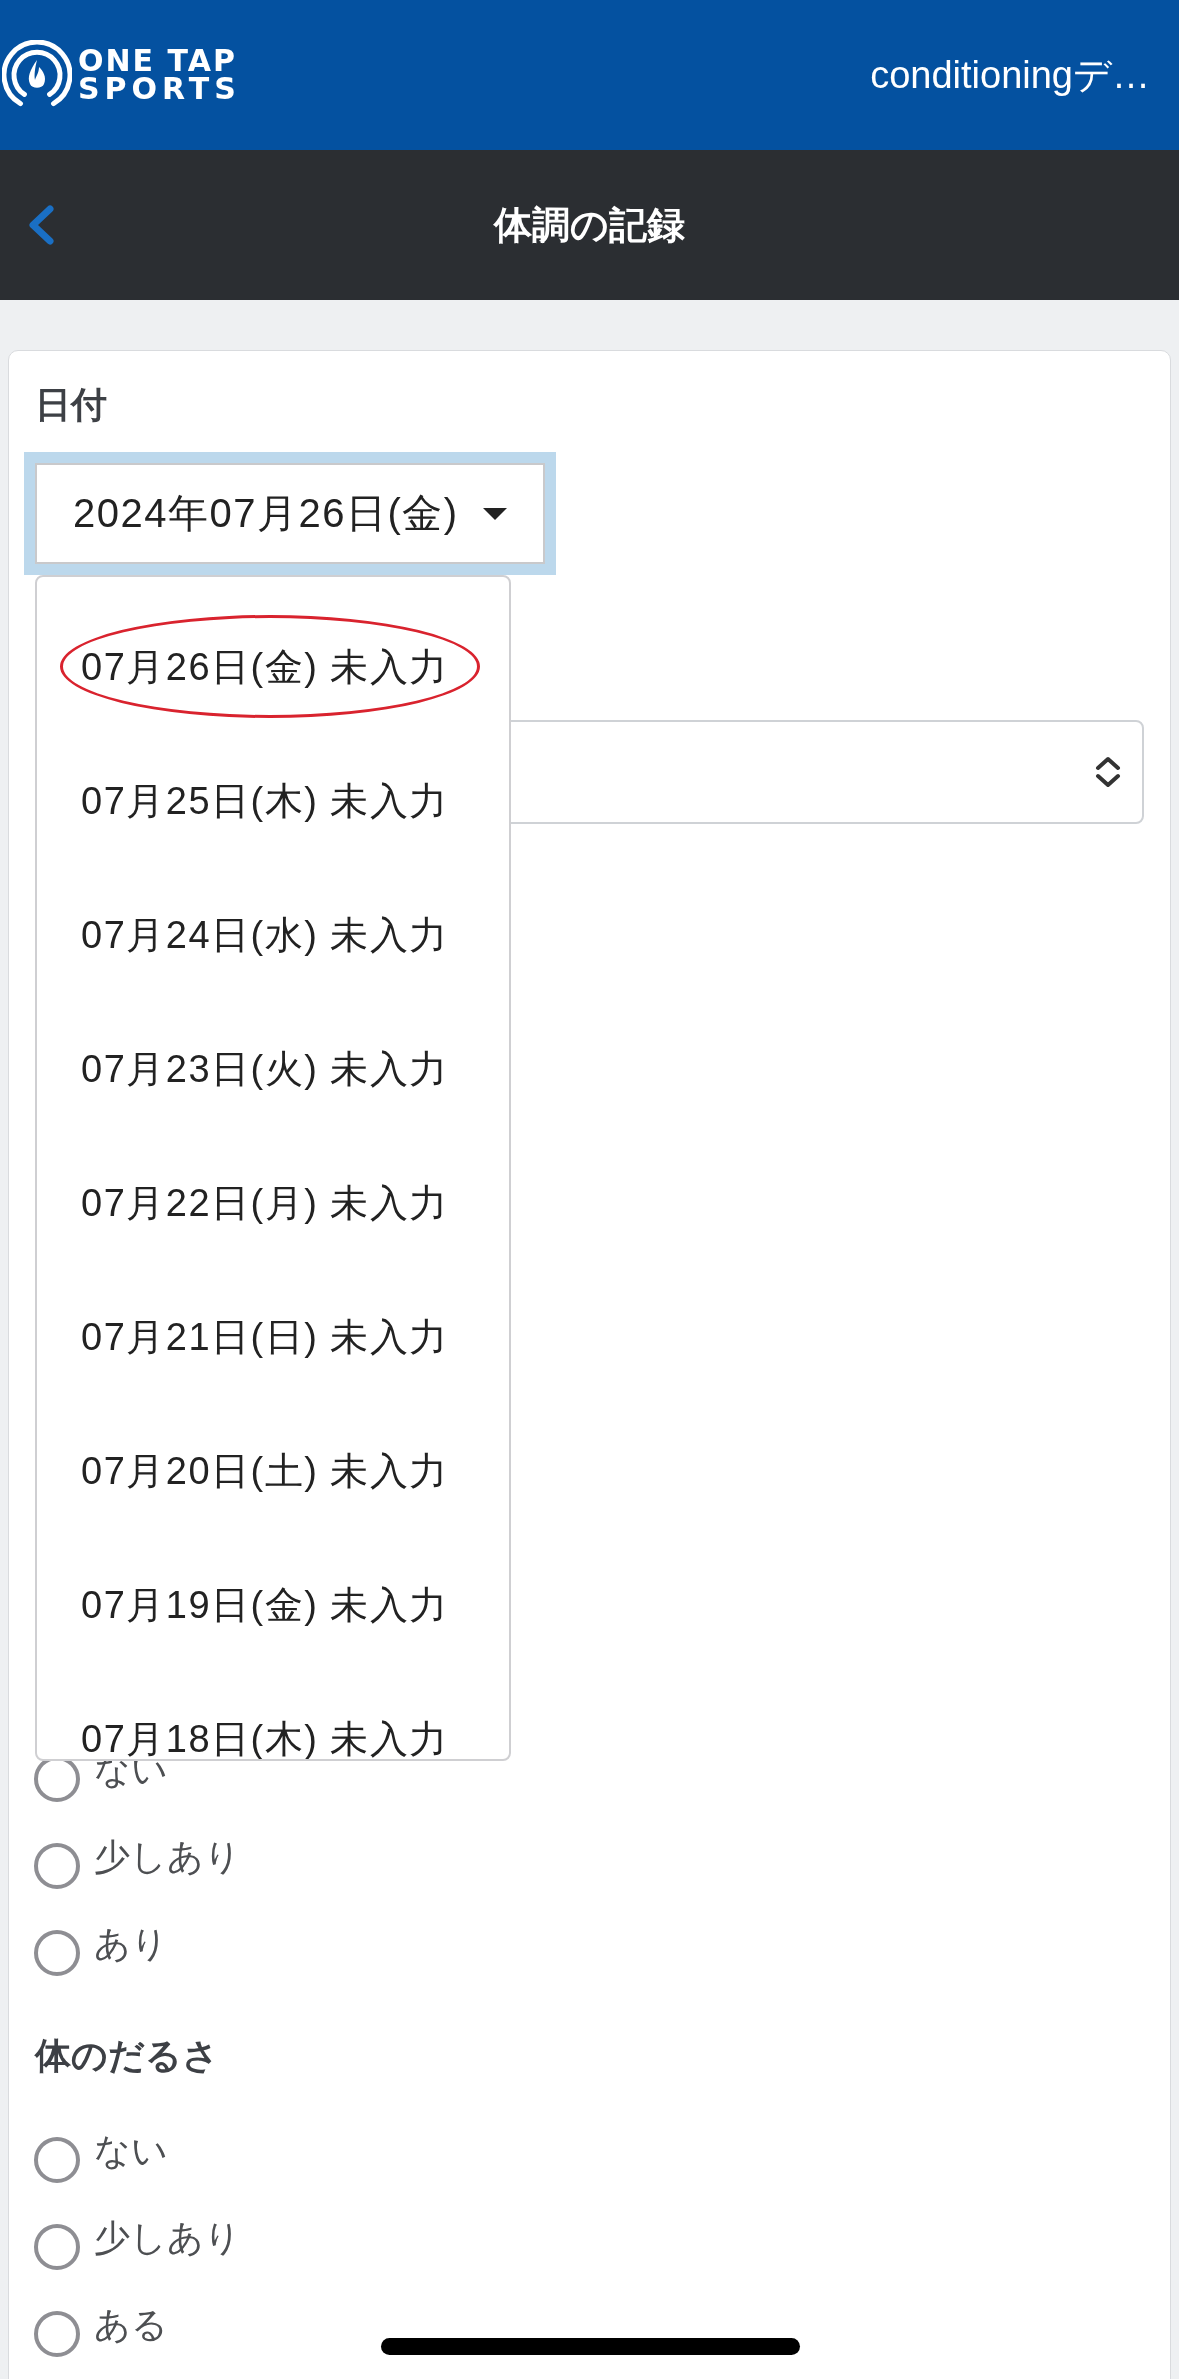 This screenshot has height=2379, width=1179. What do you see at coordinates (1108, 772) in the screenshot?
I see `up-down-icon` at bounding box center [1108, 772].